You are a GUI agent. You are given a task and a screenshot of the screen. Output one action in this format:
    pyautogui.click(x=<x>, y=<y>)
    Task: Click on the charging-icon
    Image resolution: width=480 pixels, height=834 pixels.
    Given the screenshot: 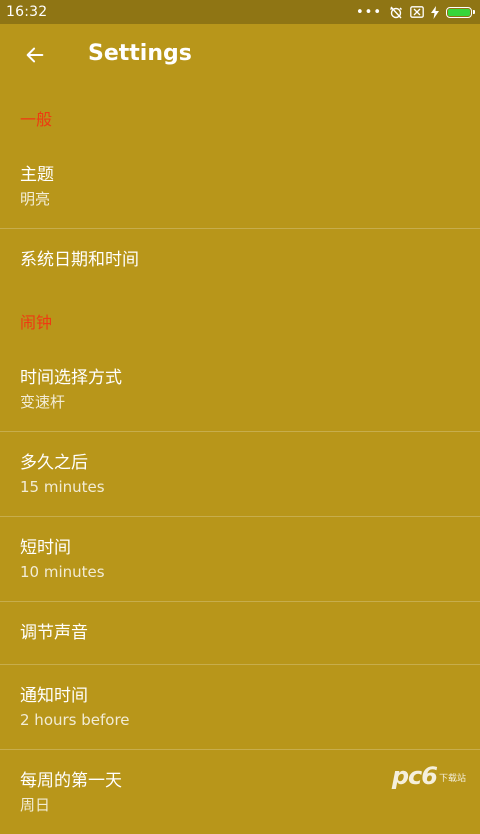 What is the action you would take?
    pyautogui.click(x=435, y=12)
    